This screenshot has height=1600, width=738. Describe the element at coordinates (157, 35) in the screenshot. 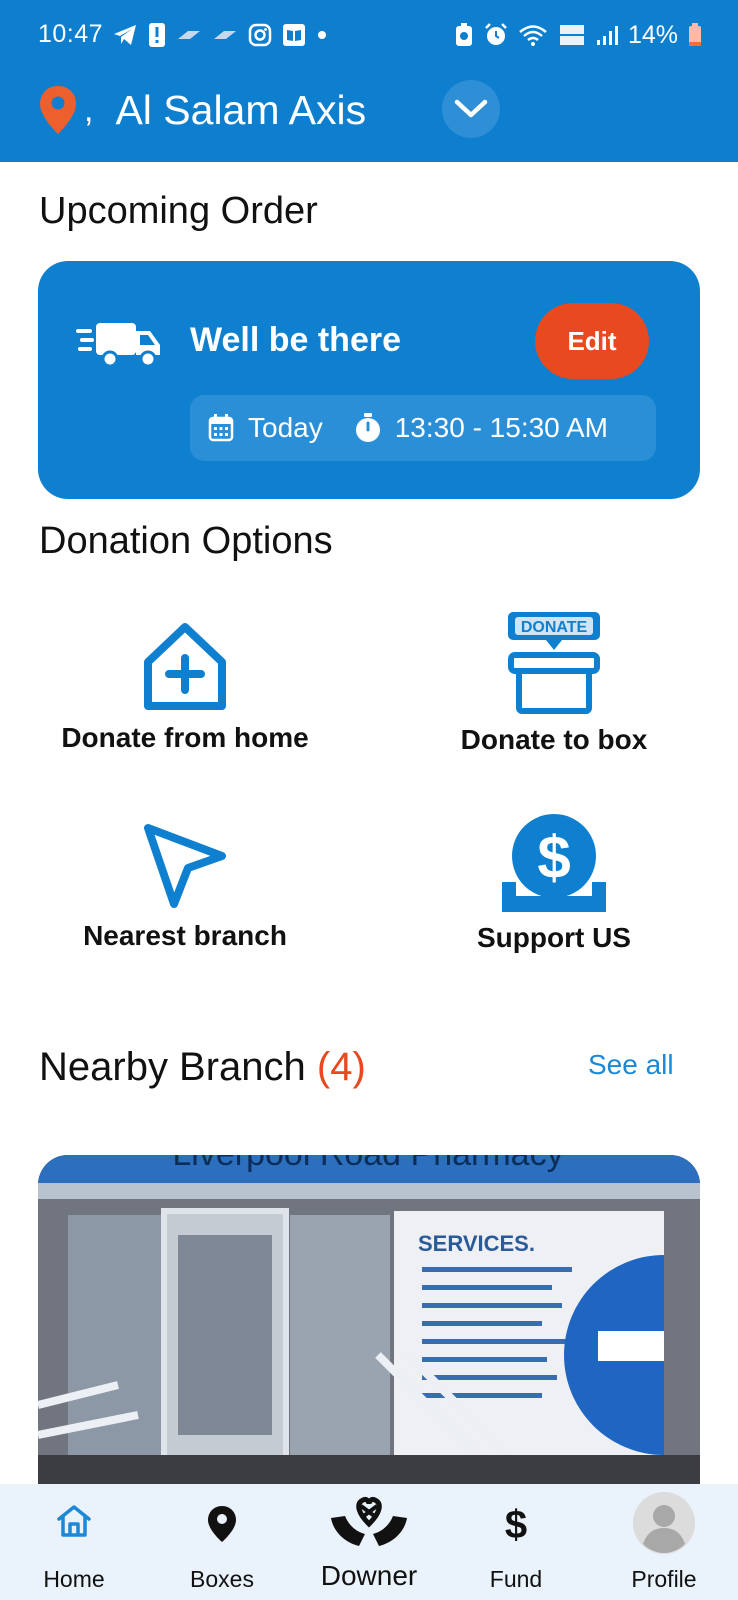

I see `alert-icon` at that location.